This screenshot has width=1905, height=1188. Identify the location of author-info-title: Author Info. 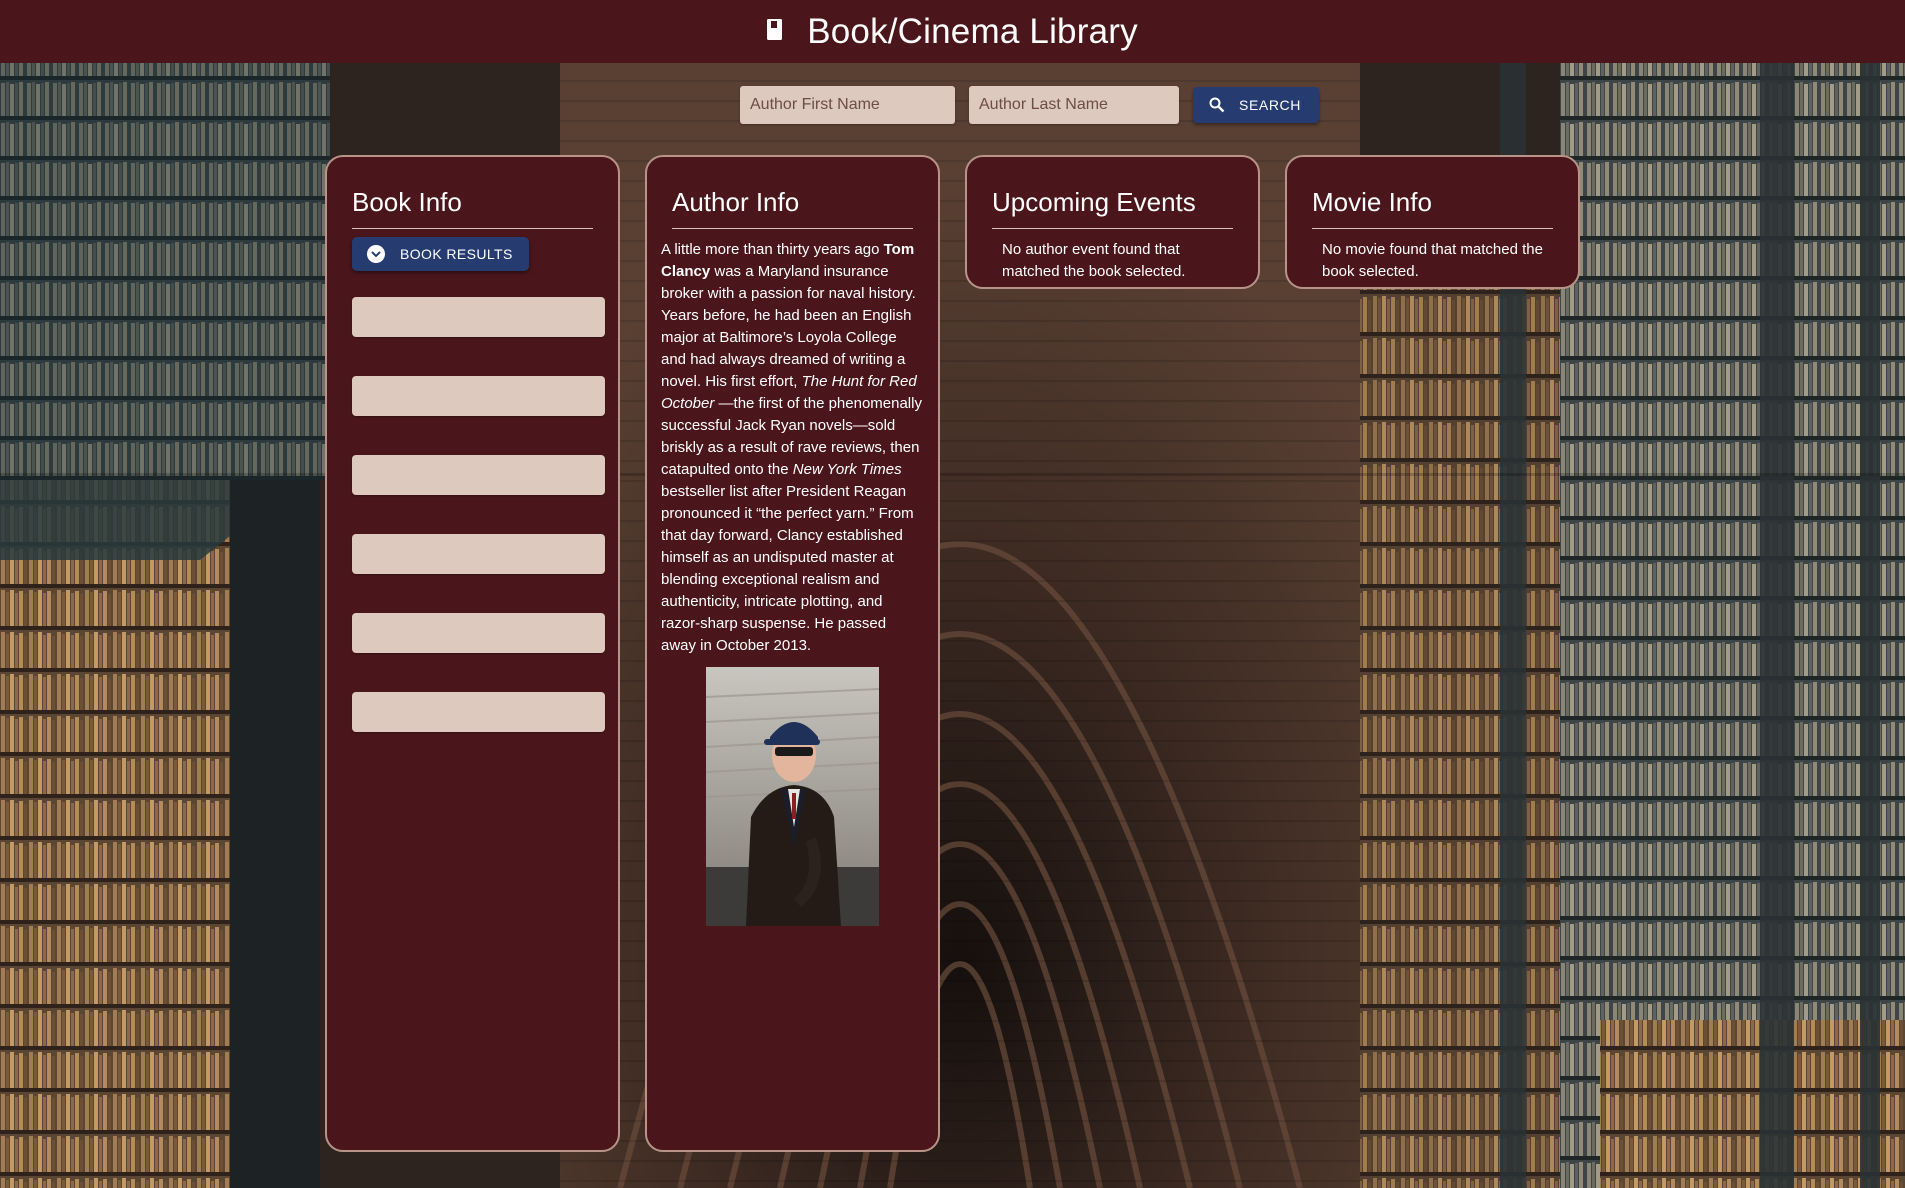
(792, 208).